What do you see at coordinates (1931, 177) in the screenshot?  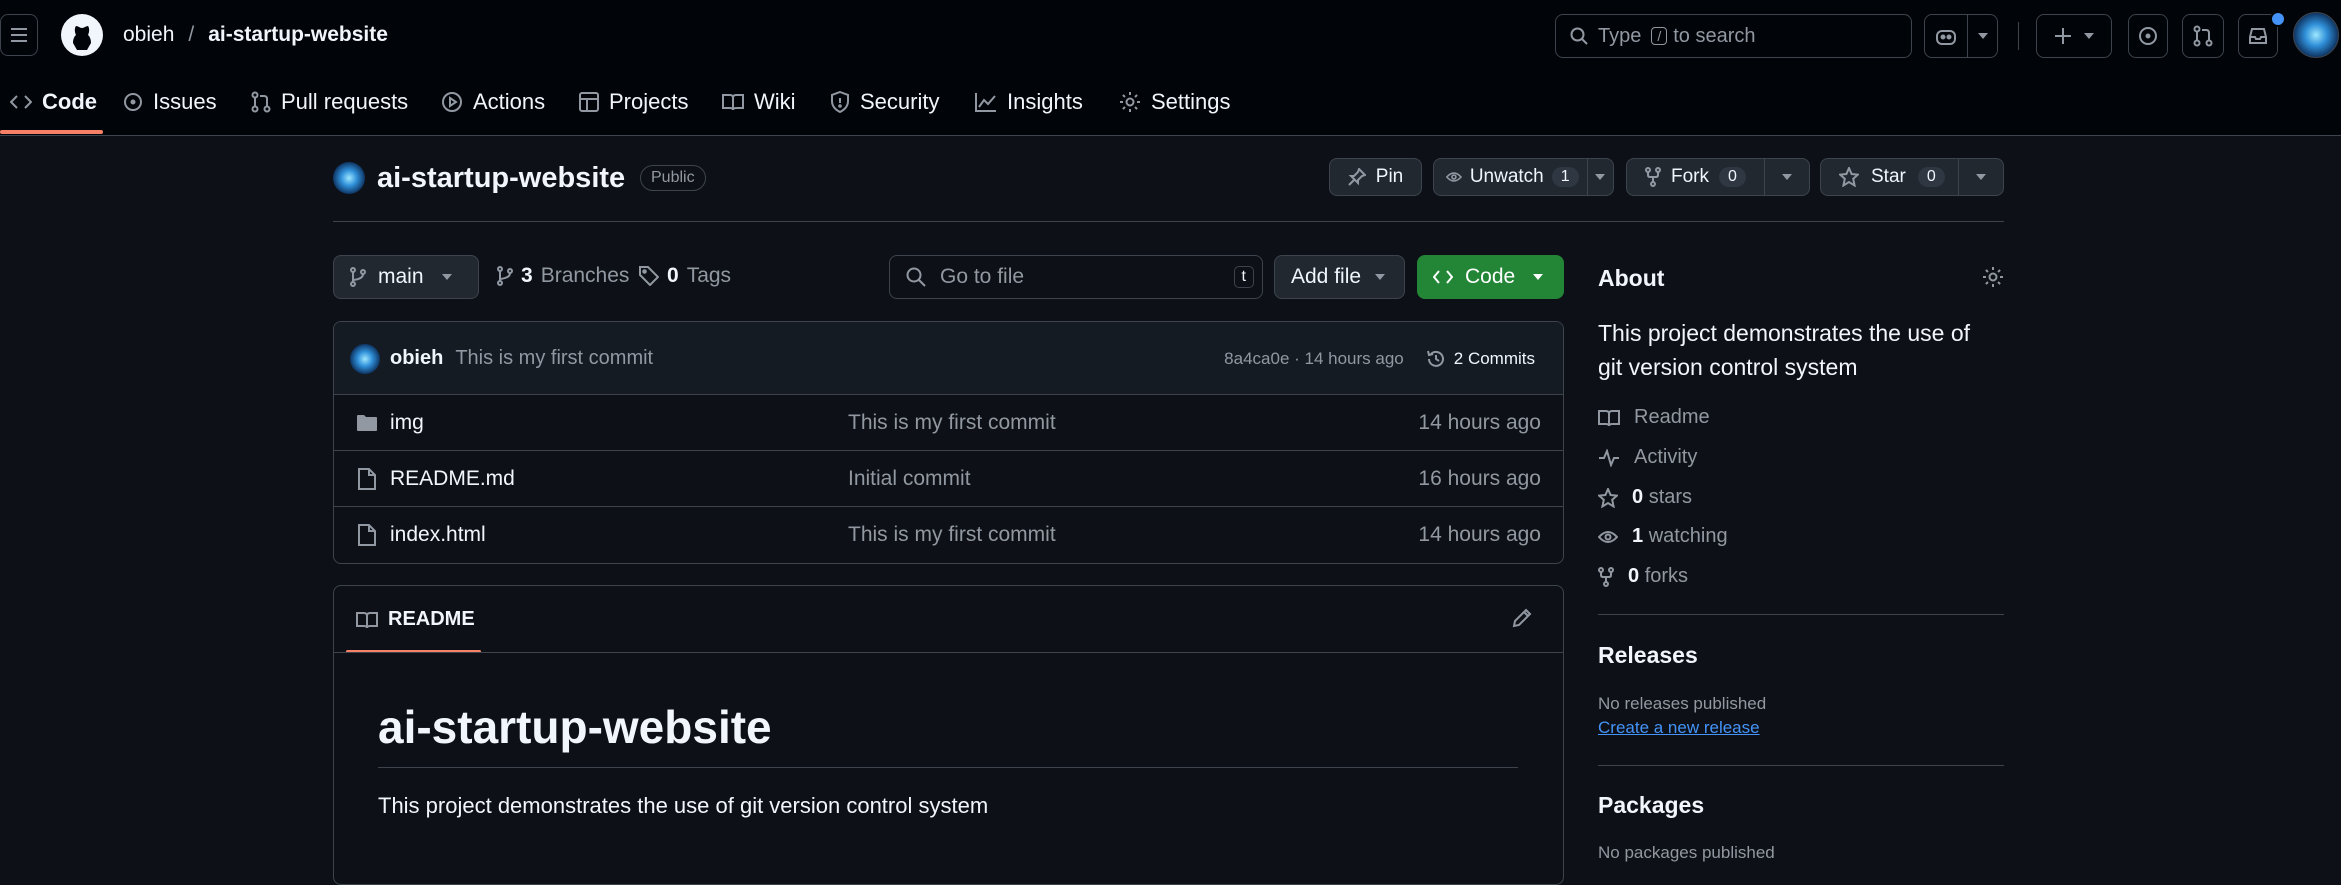 I see `star-count: 0` at bounding box center [1931, 177].